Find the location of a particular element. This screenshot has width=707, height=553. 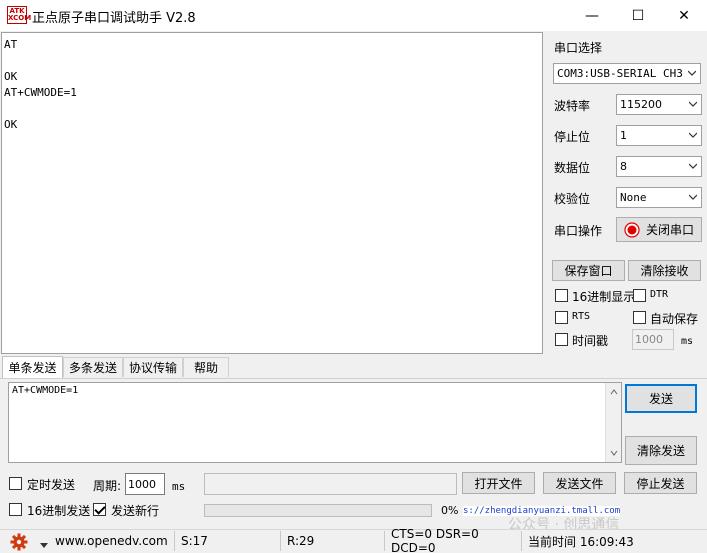

caret-down-icon is located at coordinates (44, 545).